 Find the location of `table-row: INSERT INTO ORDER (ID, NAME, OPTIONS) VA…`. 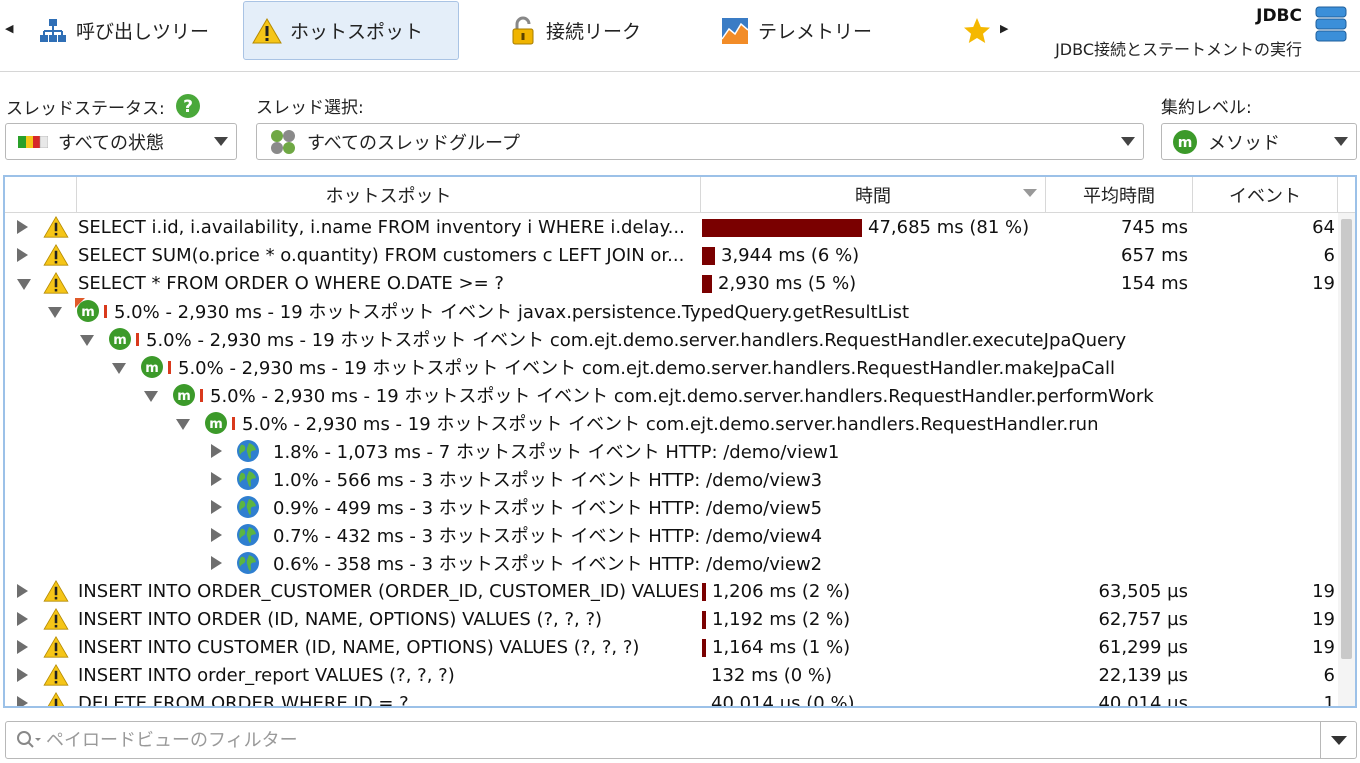

table-row: INSERT INTO ORDER (ID, NAME, OPTIONS) VA… is located at coordinates (671, 619).